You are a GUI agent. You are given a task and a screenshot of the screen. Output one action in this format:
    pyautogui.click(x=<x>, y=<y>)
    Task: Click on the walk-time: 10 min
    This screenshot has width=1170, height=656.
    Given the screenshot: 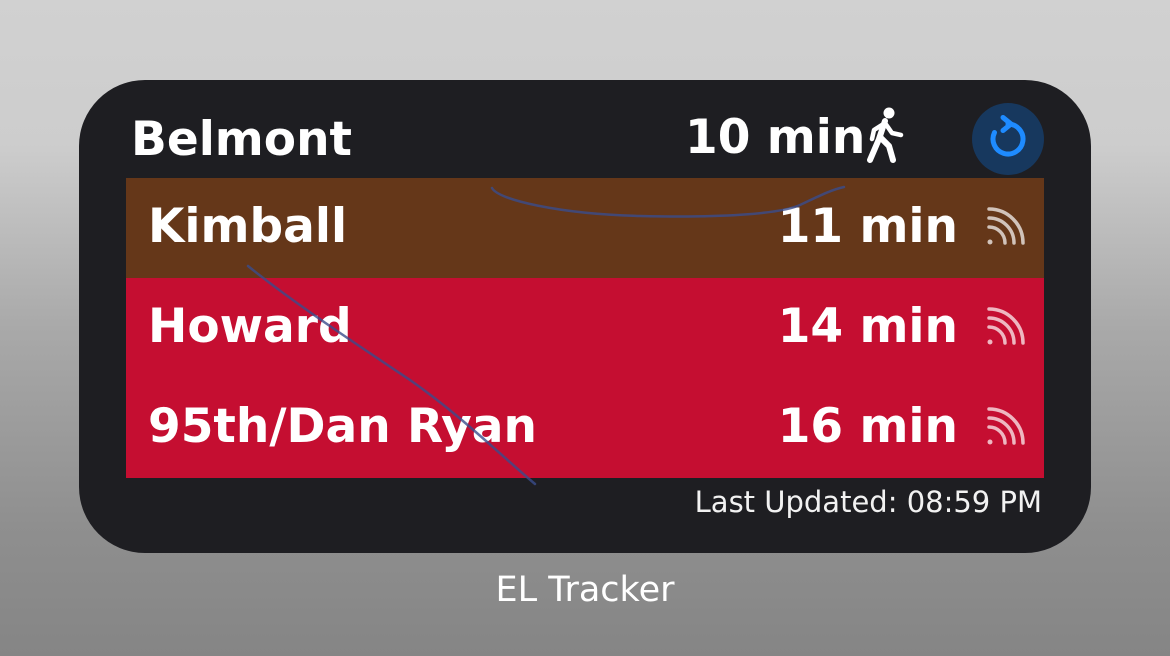 What is the action you would take?
    pyautogui.click(x=775, y=137)
    